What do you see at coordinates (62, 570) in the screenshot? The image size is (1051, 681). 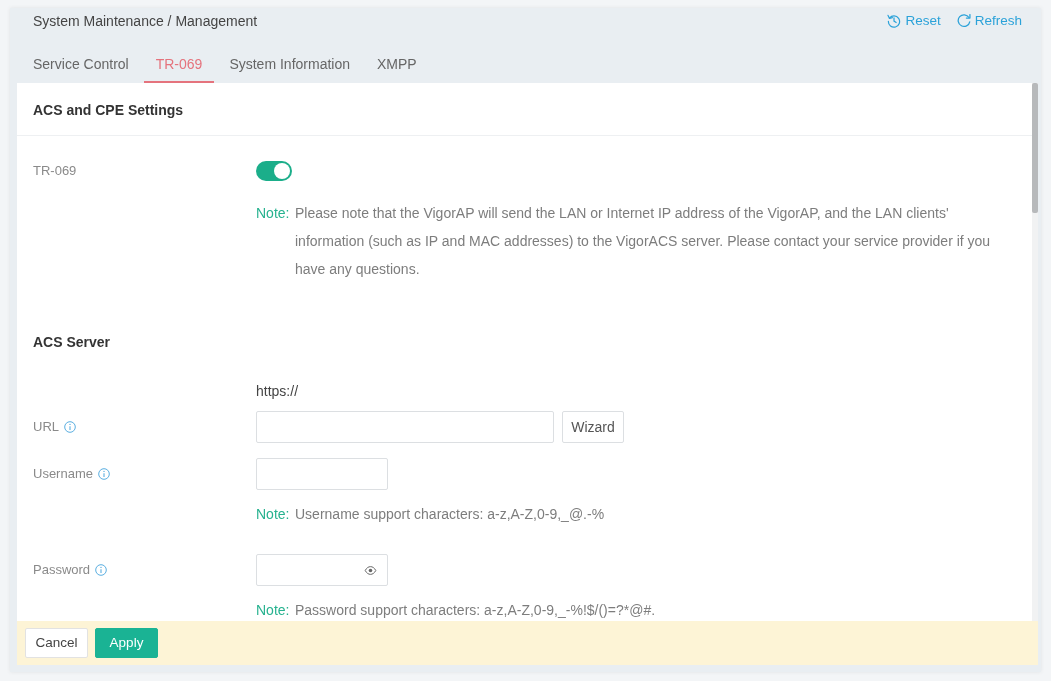 I see `field-label: Password` at bounding box center [62, 570].